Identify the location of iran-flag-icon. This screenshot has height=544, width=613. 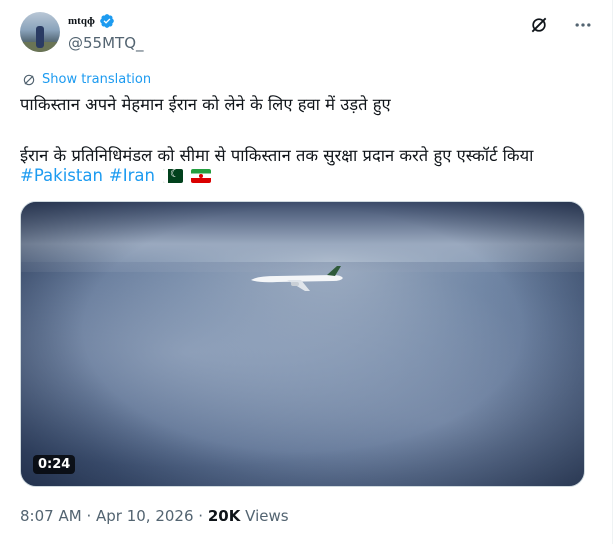
(200, 175).